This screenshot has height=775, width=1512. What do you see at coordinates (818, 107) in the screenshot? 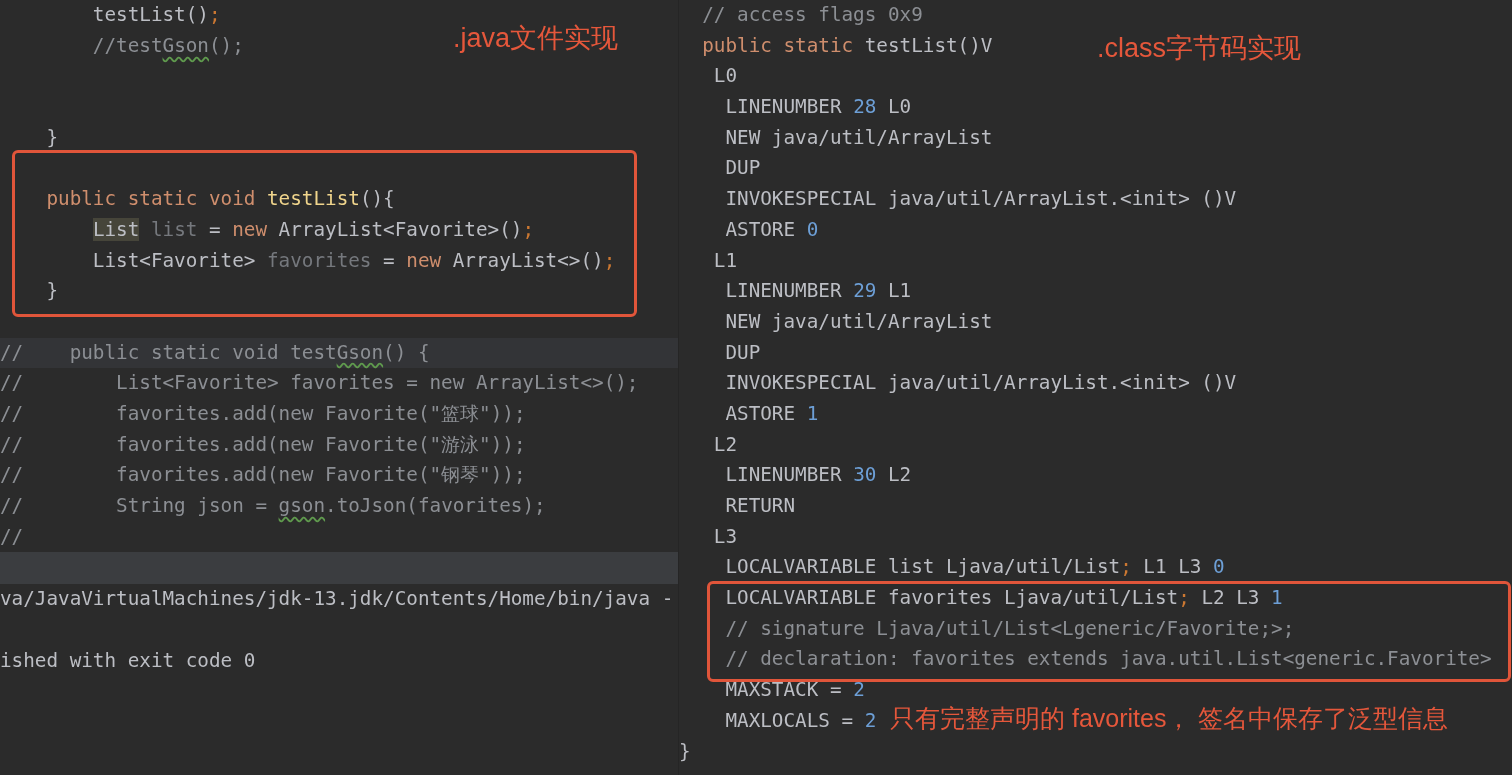
I see `bytecode-line: LINENUMBER 28 L0` at bounding box center [818, 107].